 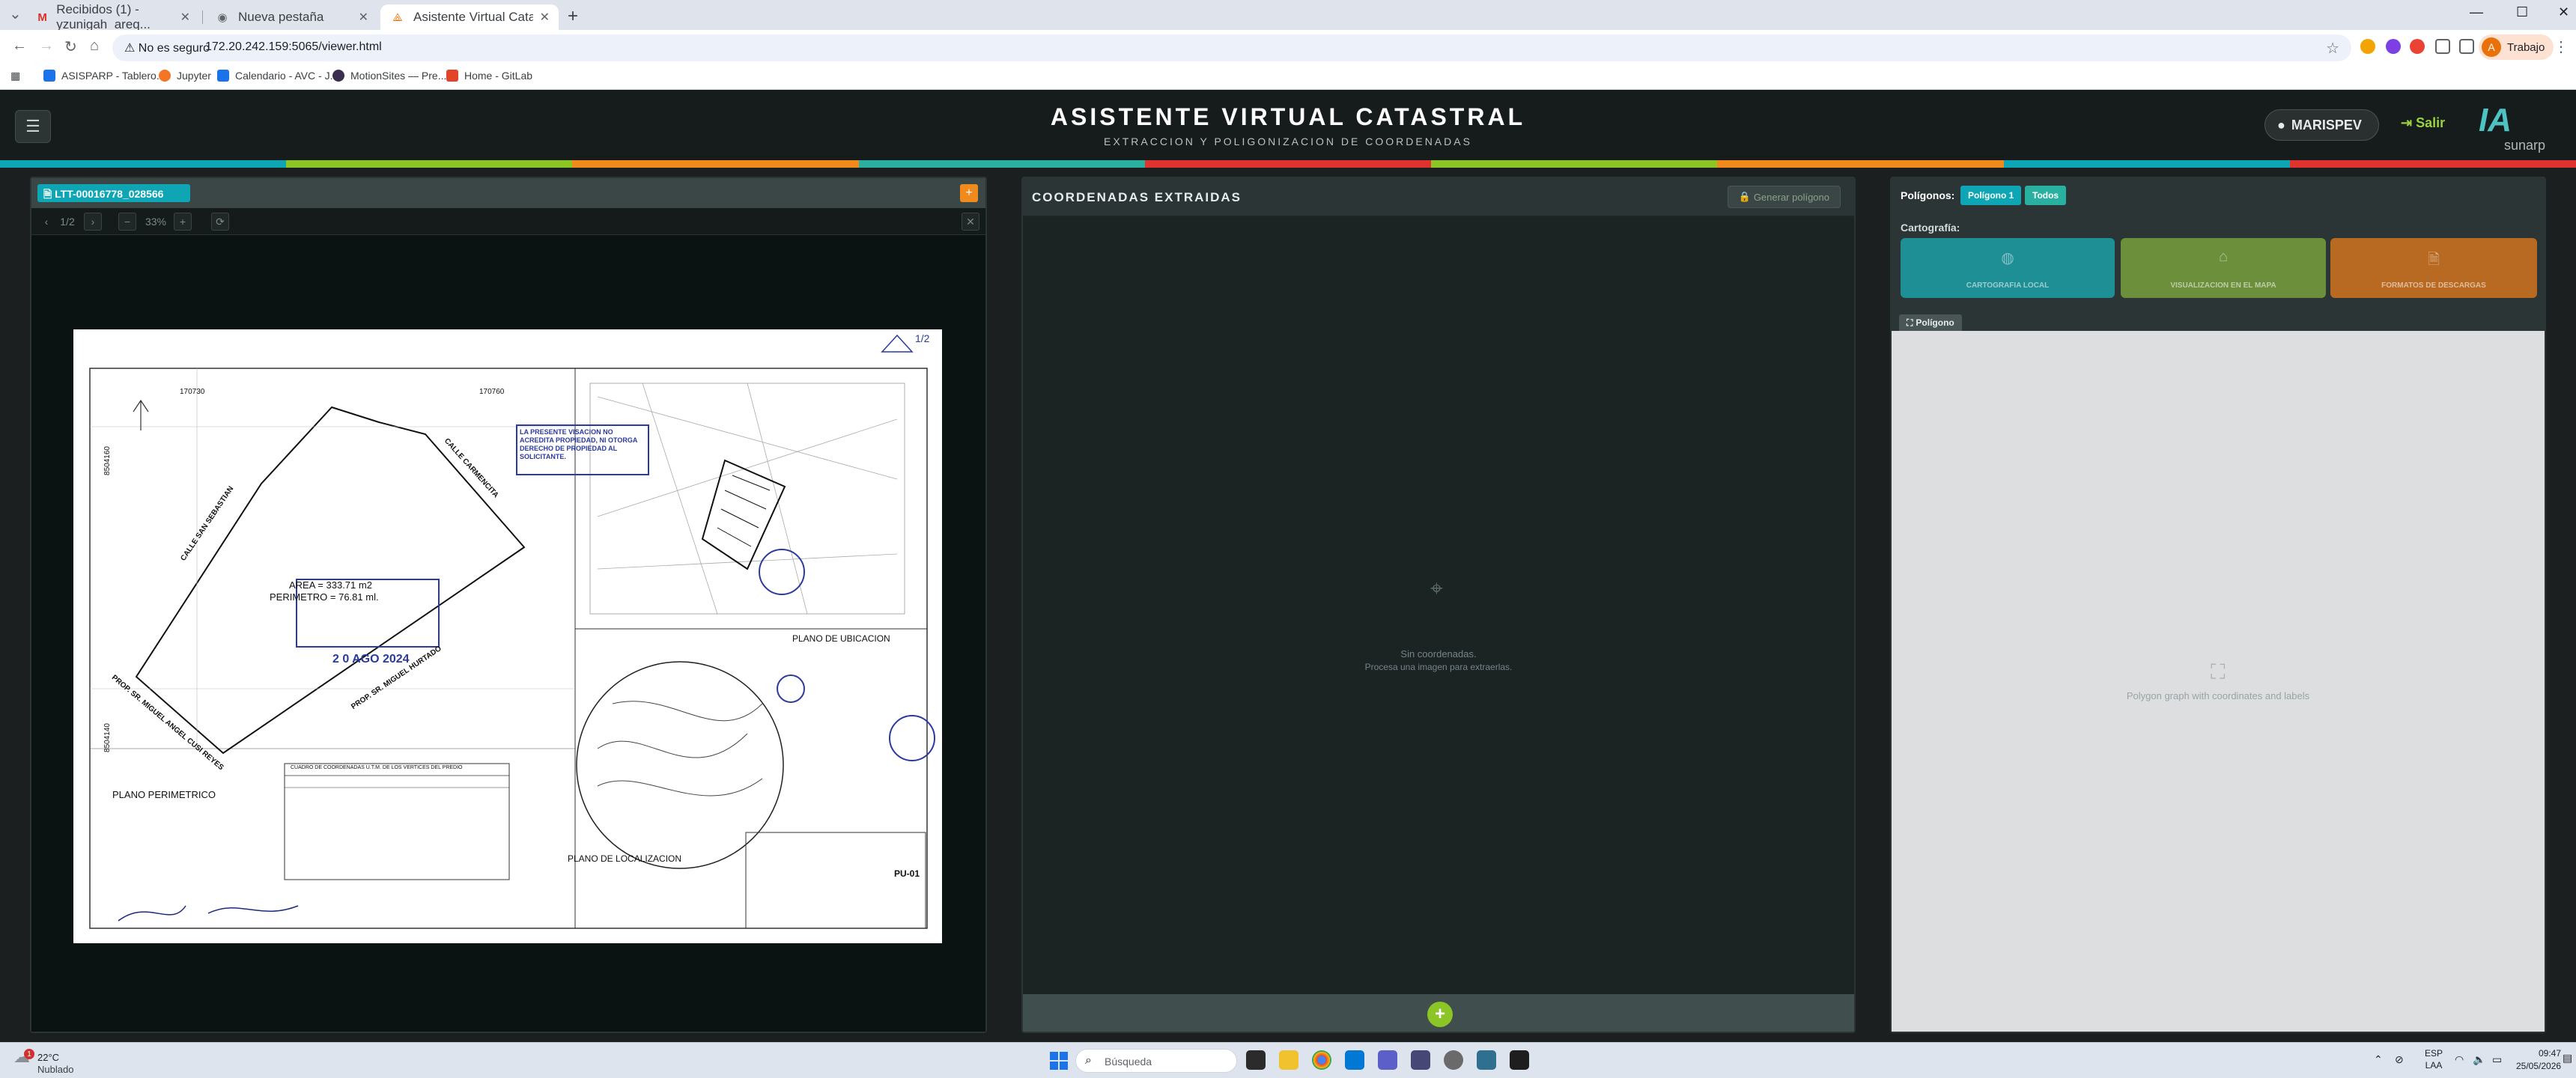 I want to click on battery-icon: ▭, so click(x=2497, y=1059).